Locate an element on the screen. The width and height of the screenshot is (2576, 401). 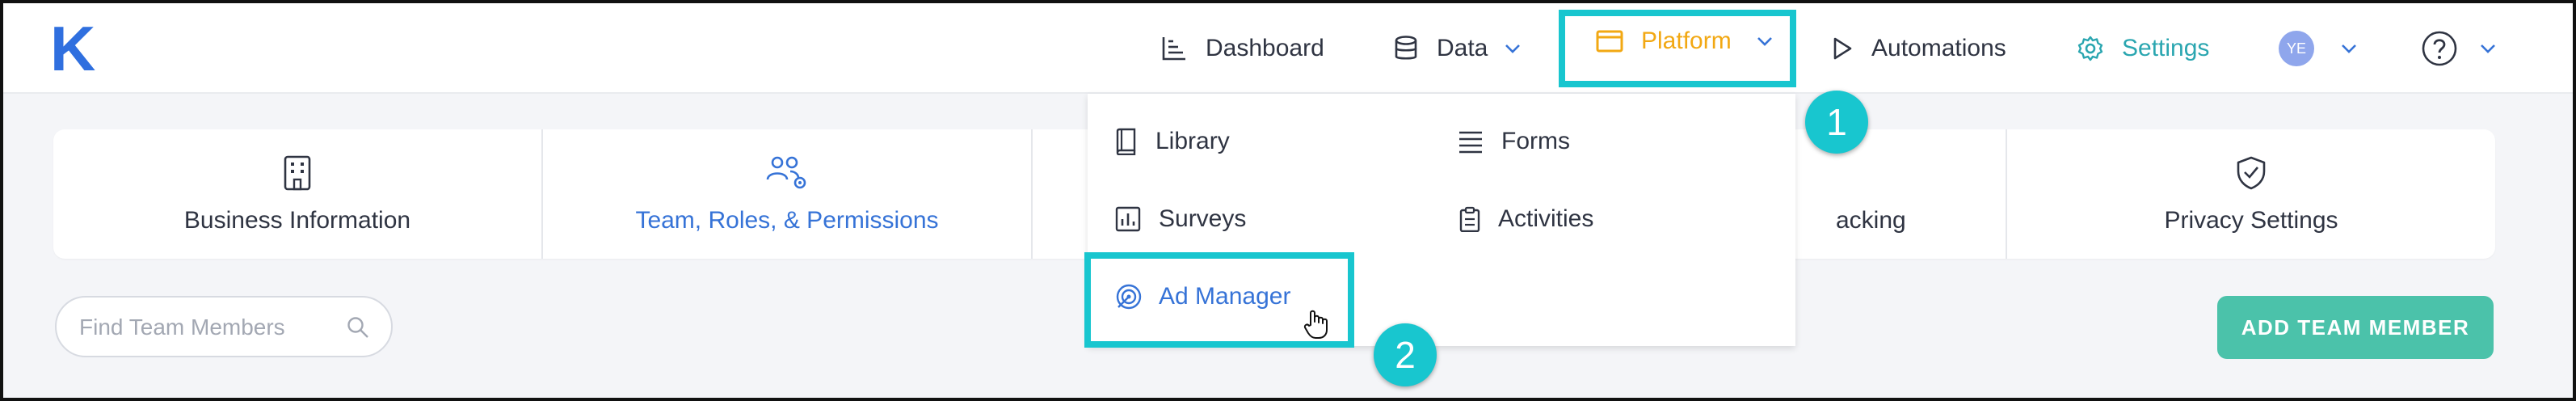
menu-item-label: Ad Manager is located at coordinates (1225, 296).